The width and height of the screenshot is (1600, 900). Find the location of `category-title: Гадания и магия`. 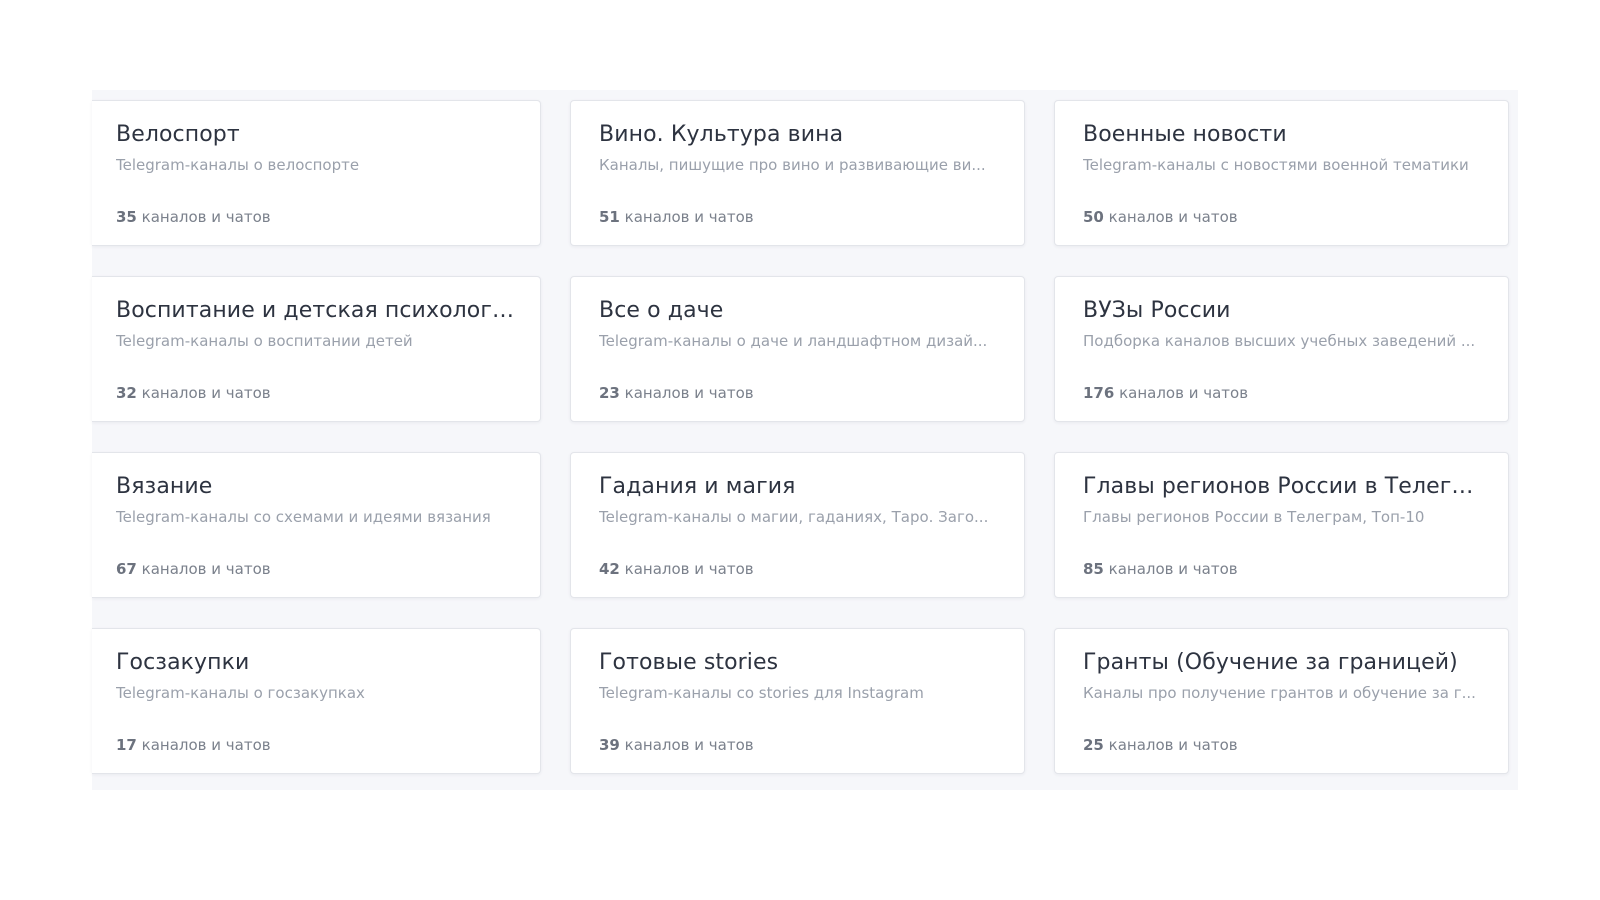

category-title: Гадания и магия is located at coordinates (697, 486).